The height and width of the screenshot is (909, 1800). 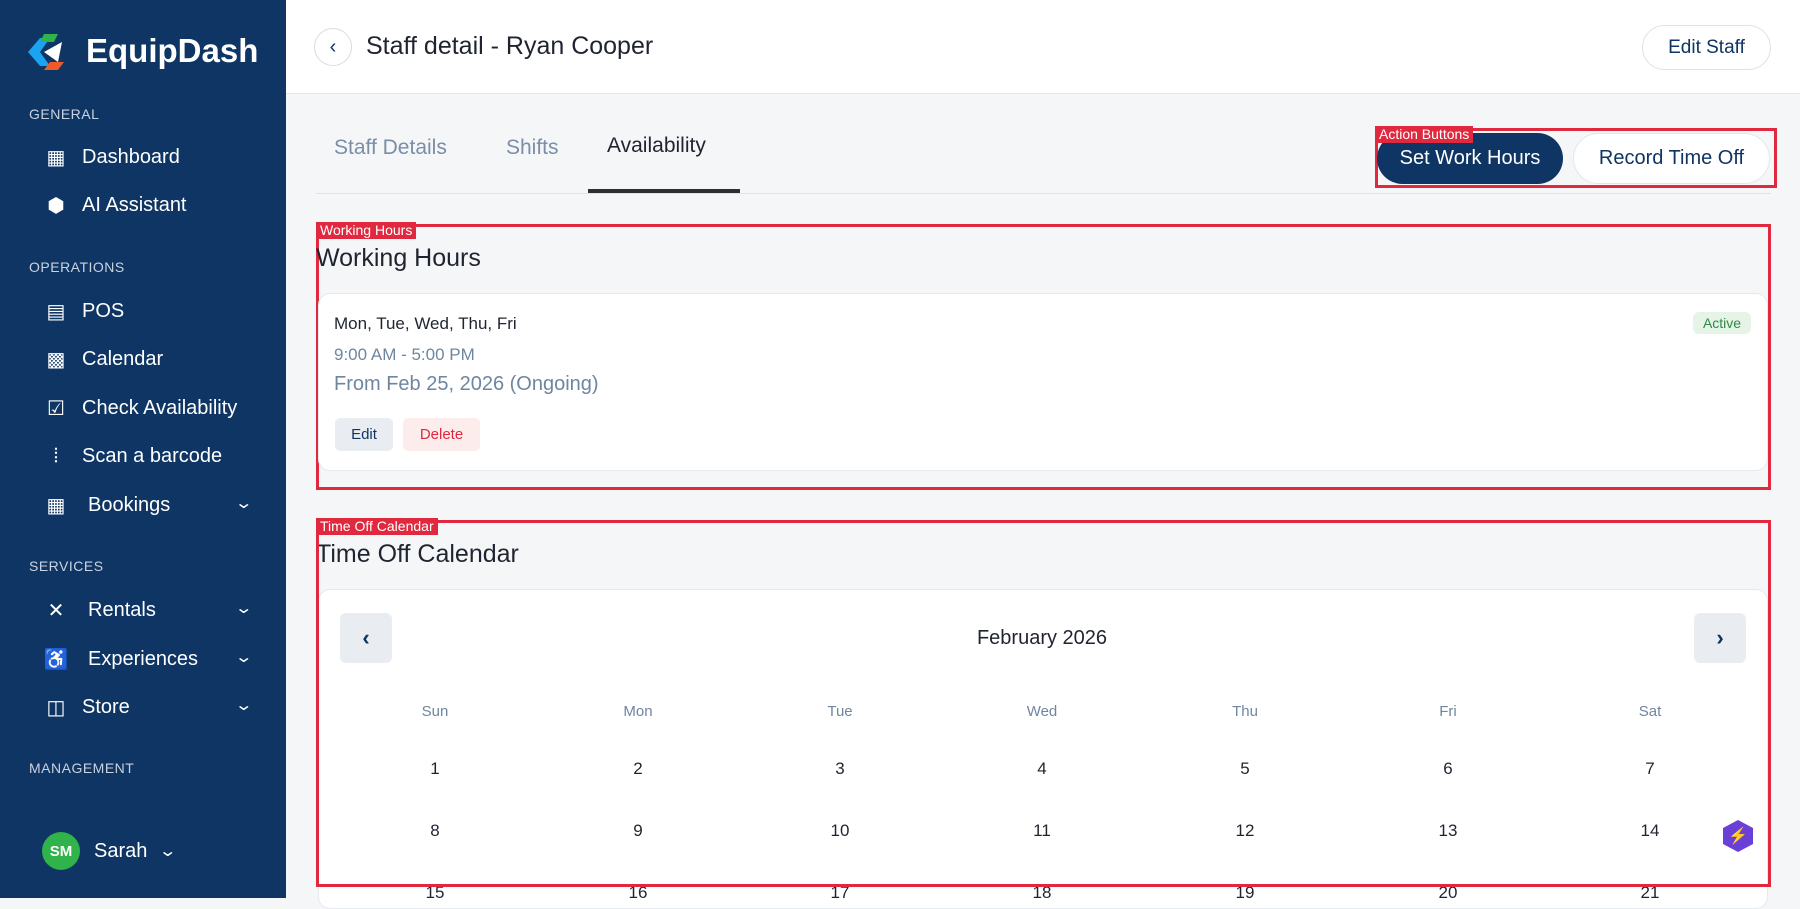 I want to click on logo-icon, so click(x=50, y=52).